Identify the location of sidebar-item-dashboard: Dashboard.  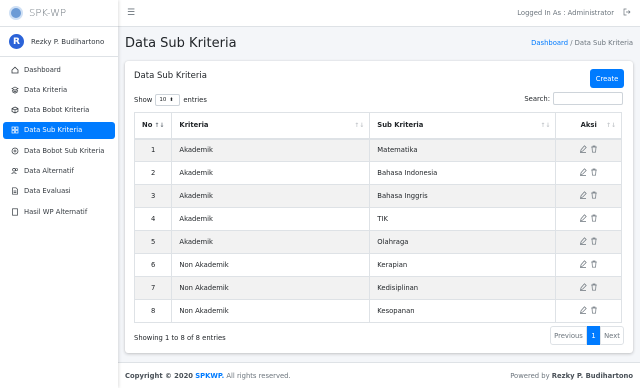
(59, 69).